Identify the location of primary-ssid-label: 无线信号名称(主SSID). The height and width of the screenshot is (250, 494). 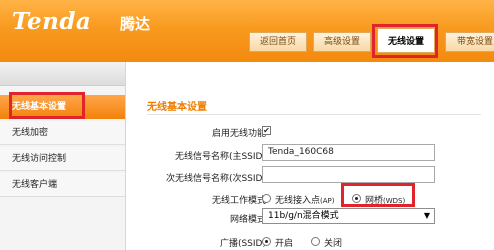
(220, 157).